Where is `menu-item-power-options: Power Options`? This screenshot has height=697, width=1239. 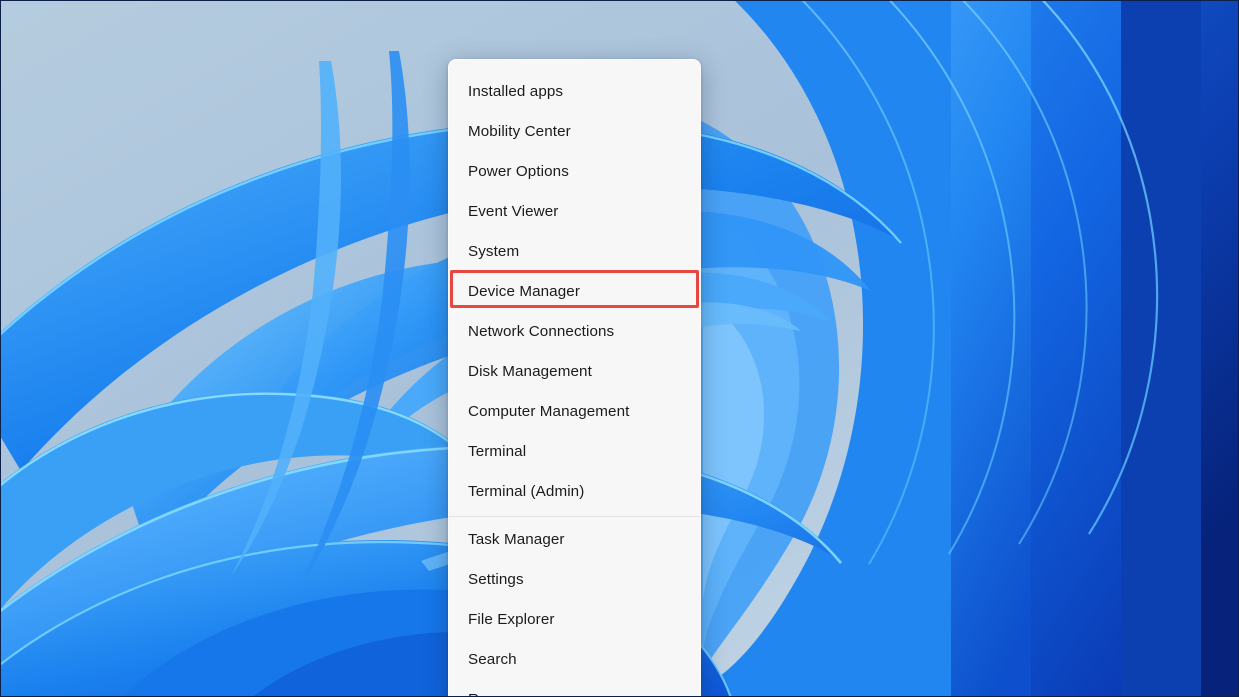
menu-item-power-options: Power Options is located at coordinates (574, 172).